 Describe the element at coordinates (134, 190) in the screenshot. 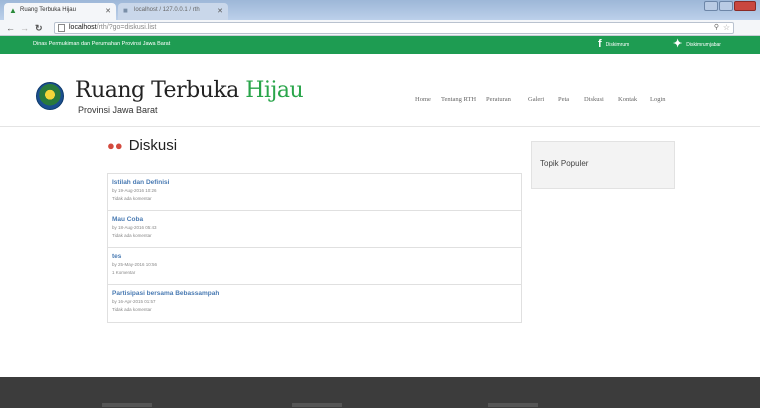

I see `topic-date: by 19-Aug-2016 10:26` at that location.